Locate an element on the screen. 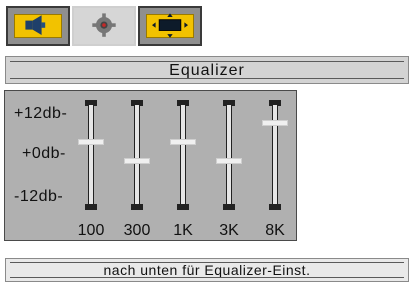 The height and width of the screenshot is (285, 413). band-slider-1k is located at coordinates (183, 155).